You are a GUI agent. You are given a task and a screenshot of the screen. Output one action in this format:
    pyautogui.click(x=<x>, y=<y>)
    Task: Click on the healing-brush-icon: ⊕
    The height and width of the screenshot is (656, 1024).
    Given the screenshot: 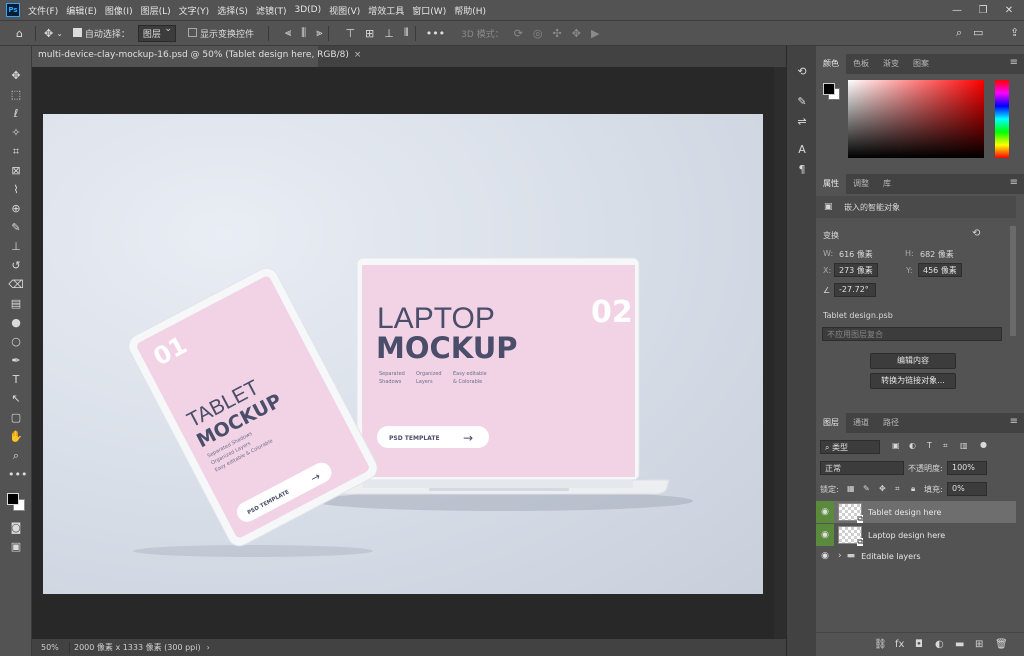 What is the action you would take?
    pyautogui.click(x=16, y=209)
    